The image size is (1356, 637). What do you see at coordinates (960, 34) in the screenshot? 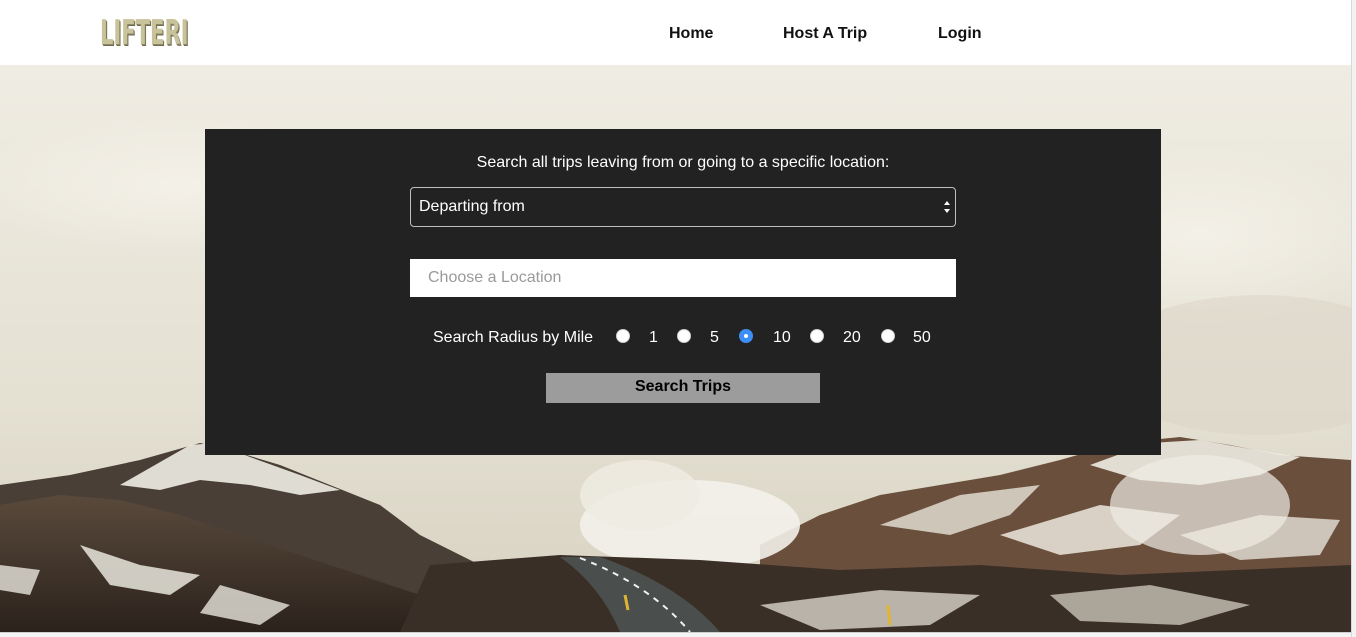
I see `nav-login-link: Login` at bounding box center [960, 34].